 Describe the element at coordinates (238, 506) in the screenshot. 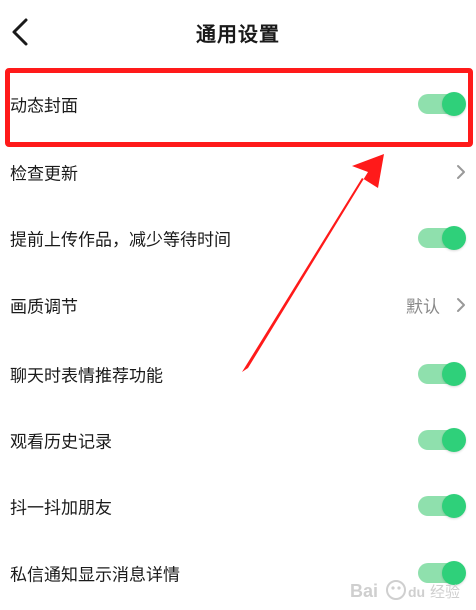

I see `setting-row-shake-add-friend: 抖一抖加朋友` at that location.